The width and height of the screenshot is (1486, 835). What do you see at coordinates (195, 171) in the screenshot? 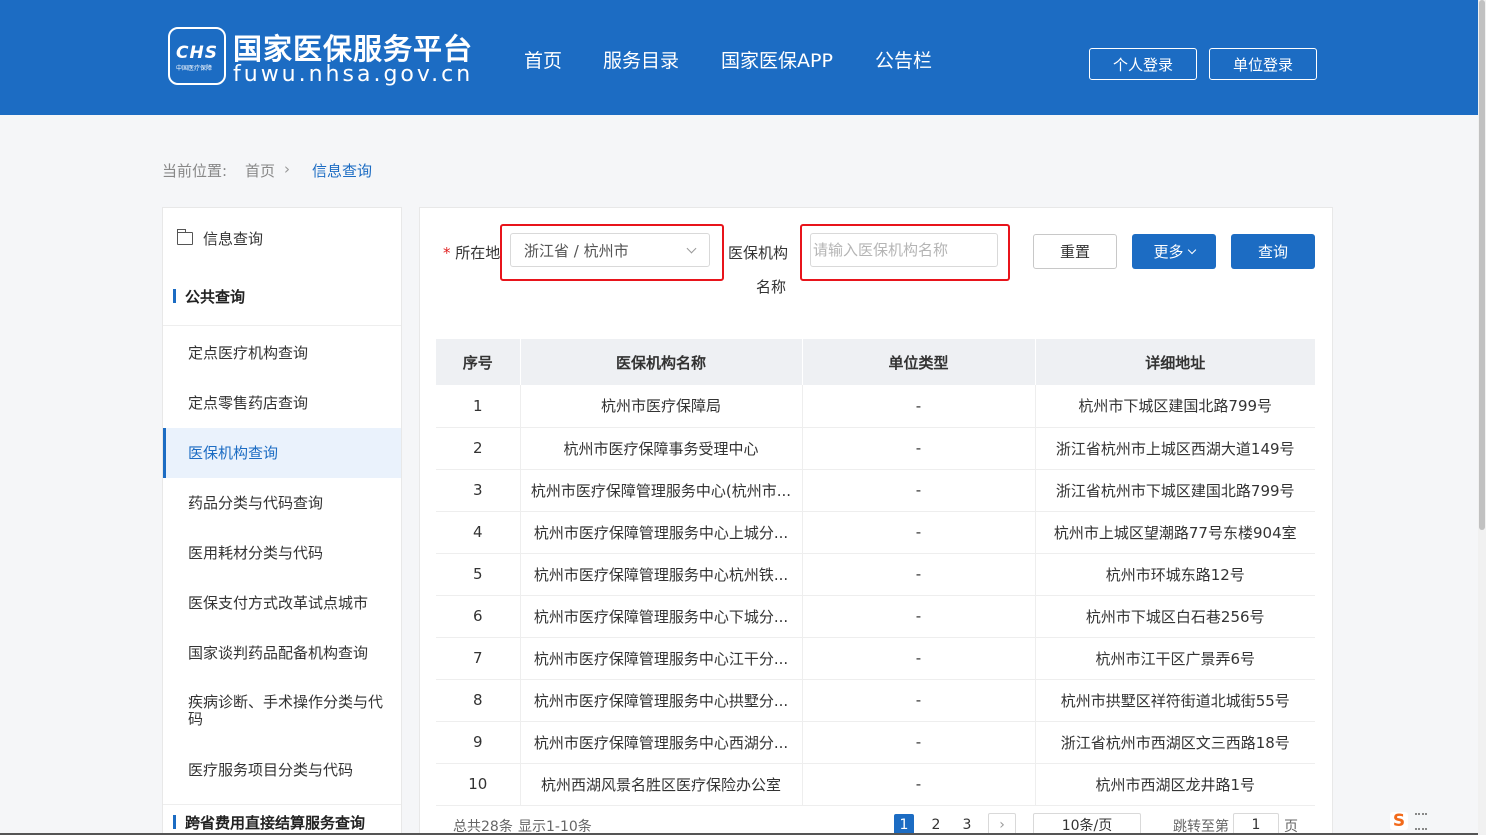
I see `breadcrumb-prefix: 当前位置:` at bounding box center [195, 171].